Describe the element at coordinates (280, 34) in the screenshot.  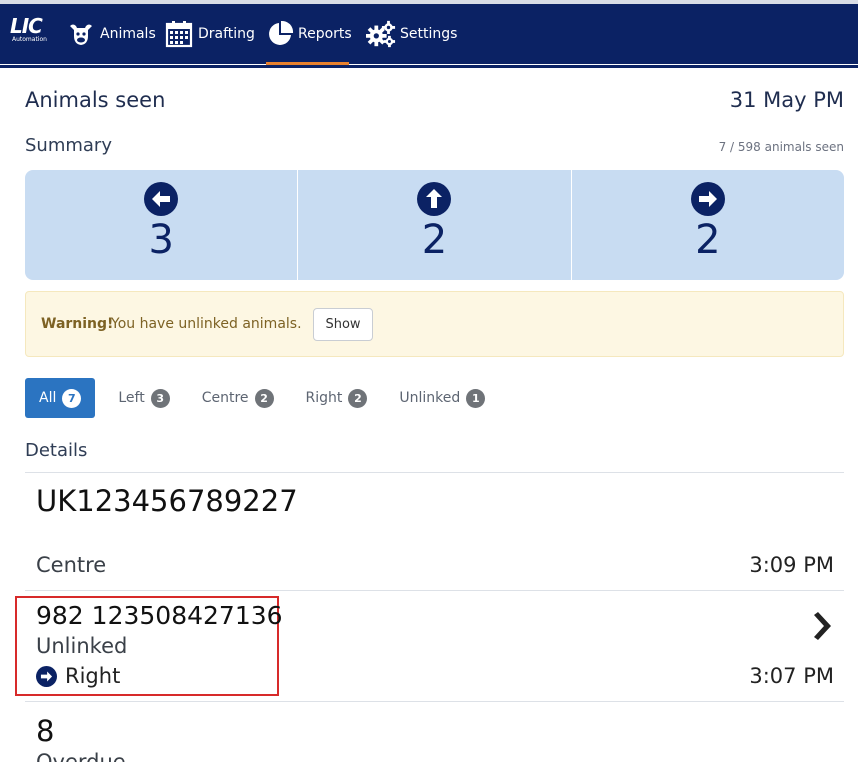
I see `pie-chart-icon` at that location.